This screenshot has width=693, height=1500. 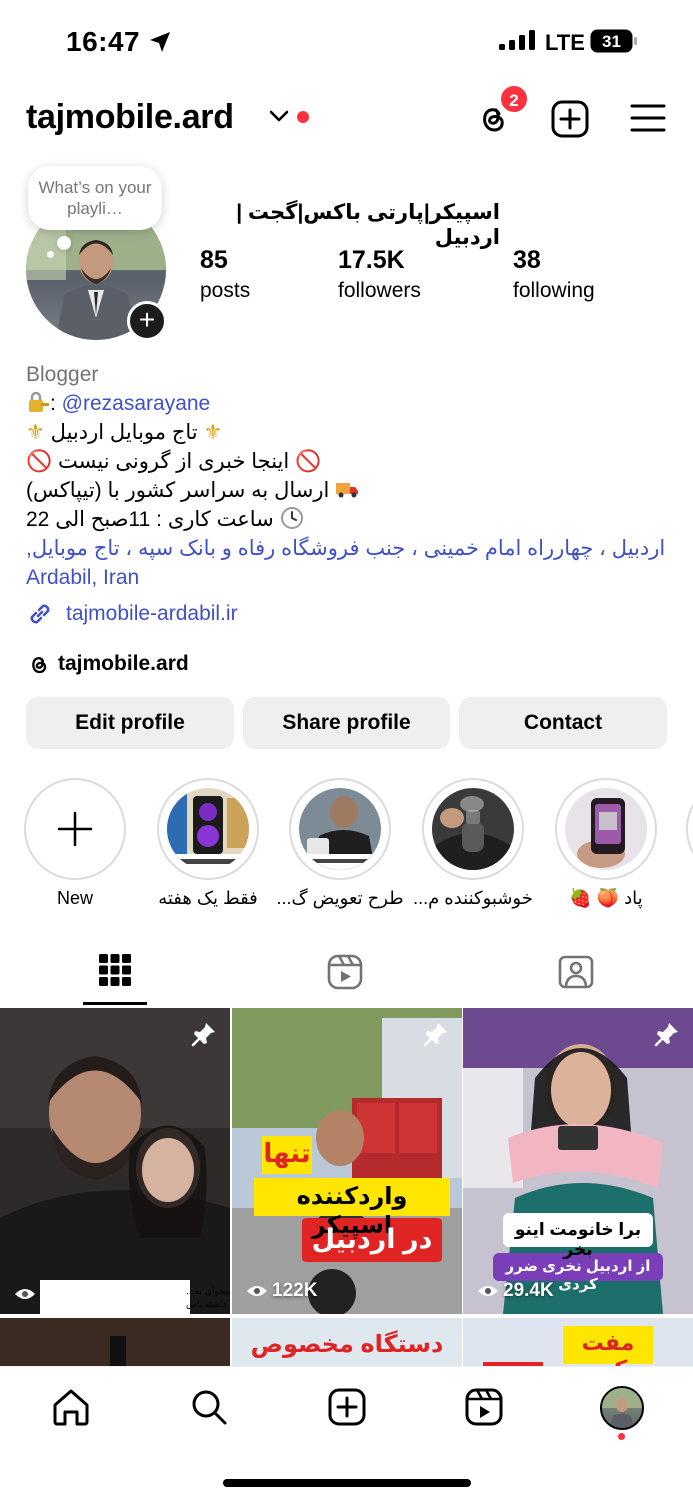 I want to click on highlight-item: پاد 🍑 🍓, so click(x=606, y=843).